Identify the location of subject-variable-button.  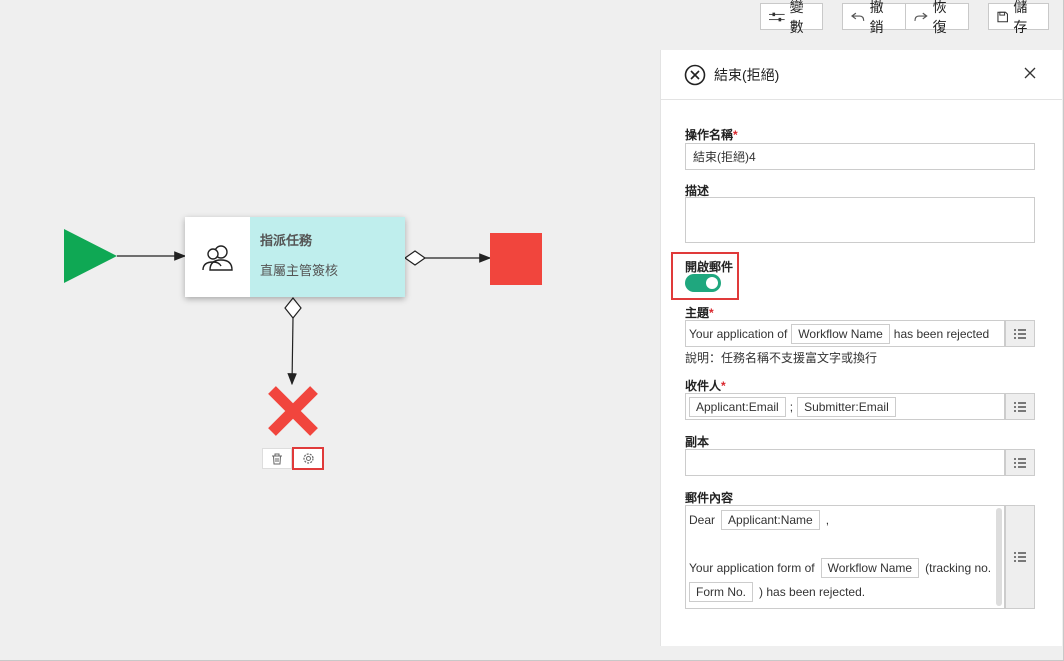
(1020, 333).